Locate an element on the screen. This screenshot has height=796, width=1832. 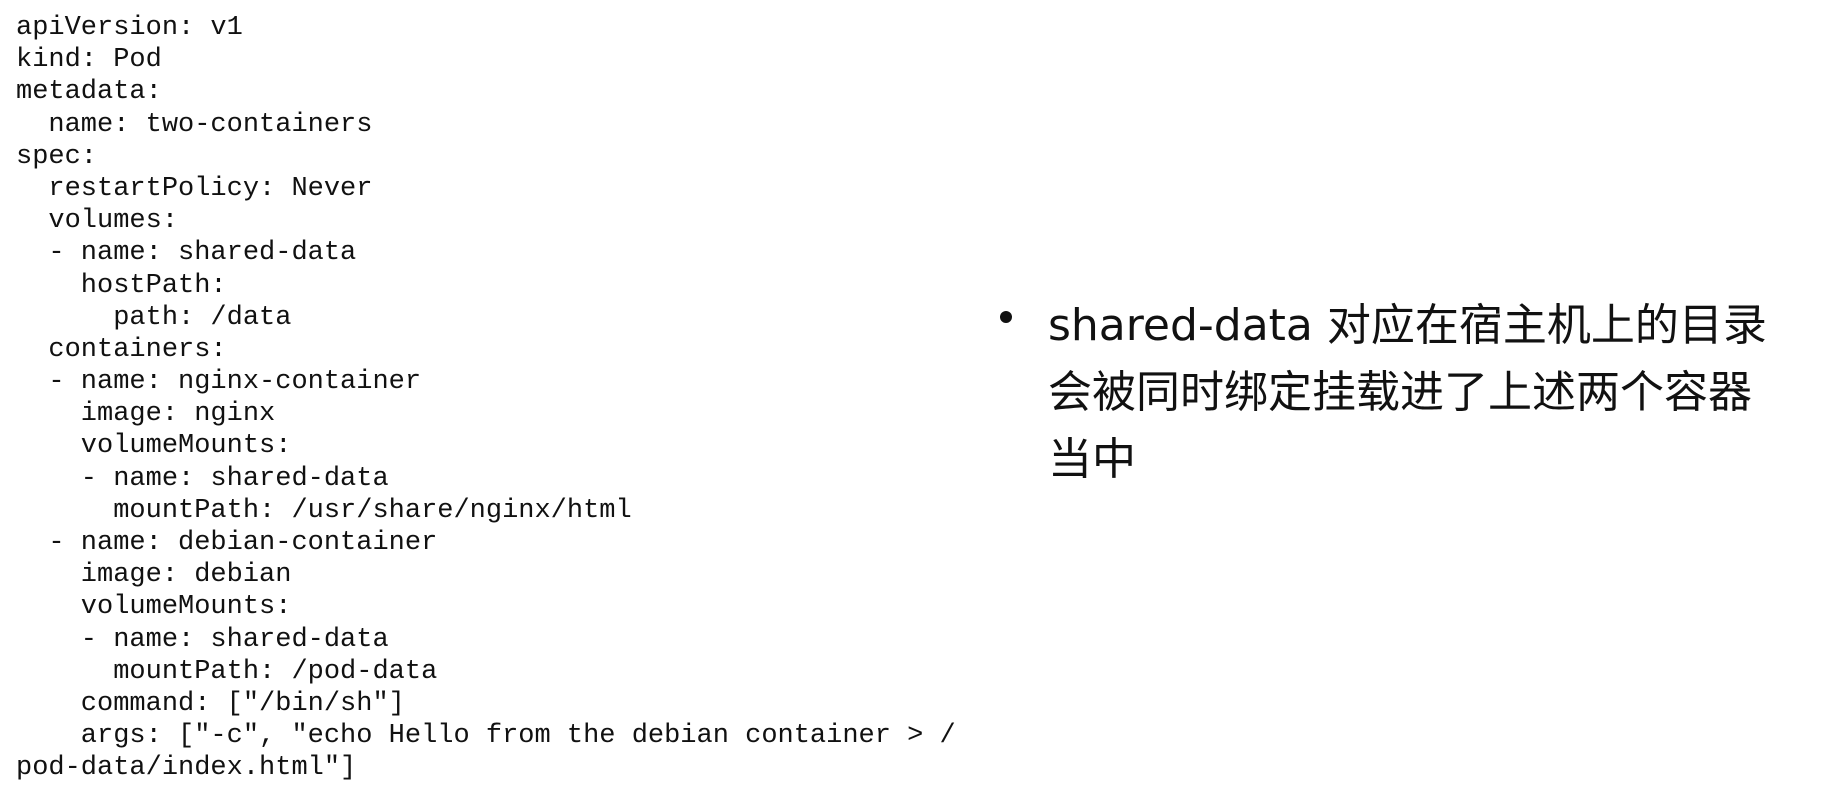
bullet-text-line: 会被同时绑定挂载进了上述两个容器 is located at coordinates (1400, 392).